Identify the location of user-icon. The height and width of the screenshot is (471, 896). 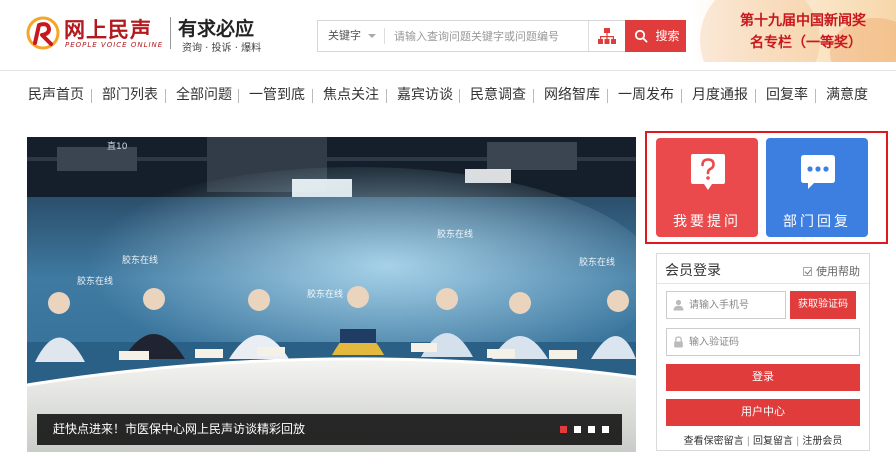
(678, 305).